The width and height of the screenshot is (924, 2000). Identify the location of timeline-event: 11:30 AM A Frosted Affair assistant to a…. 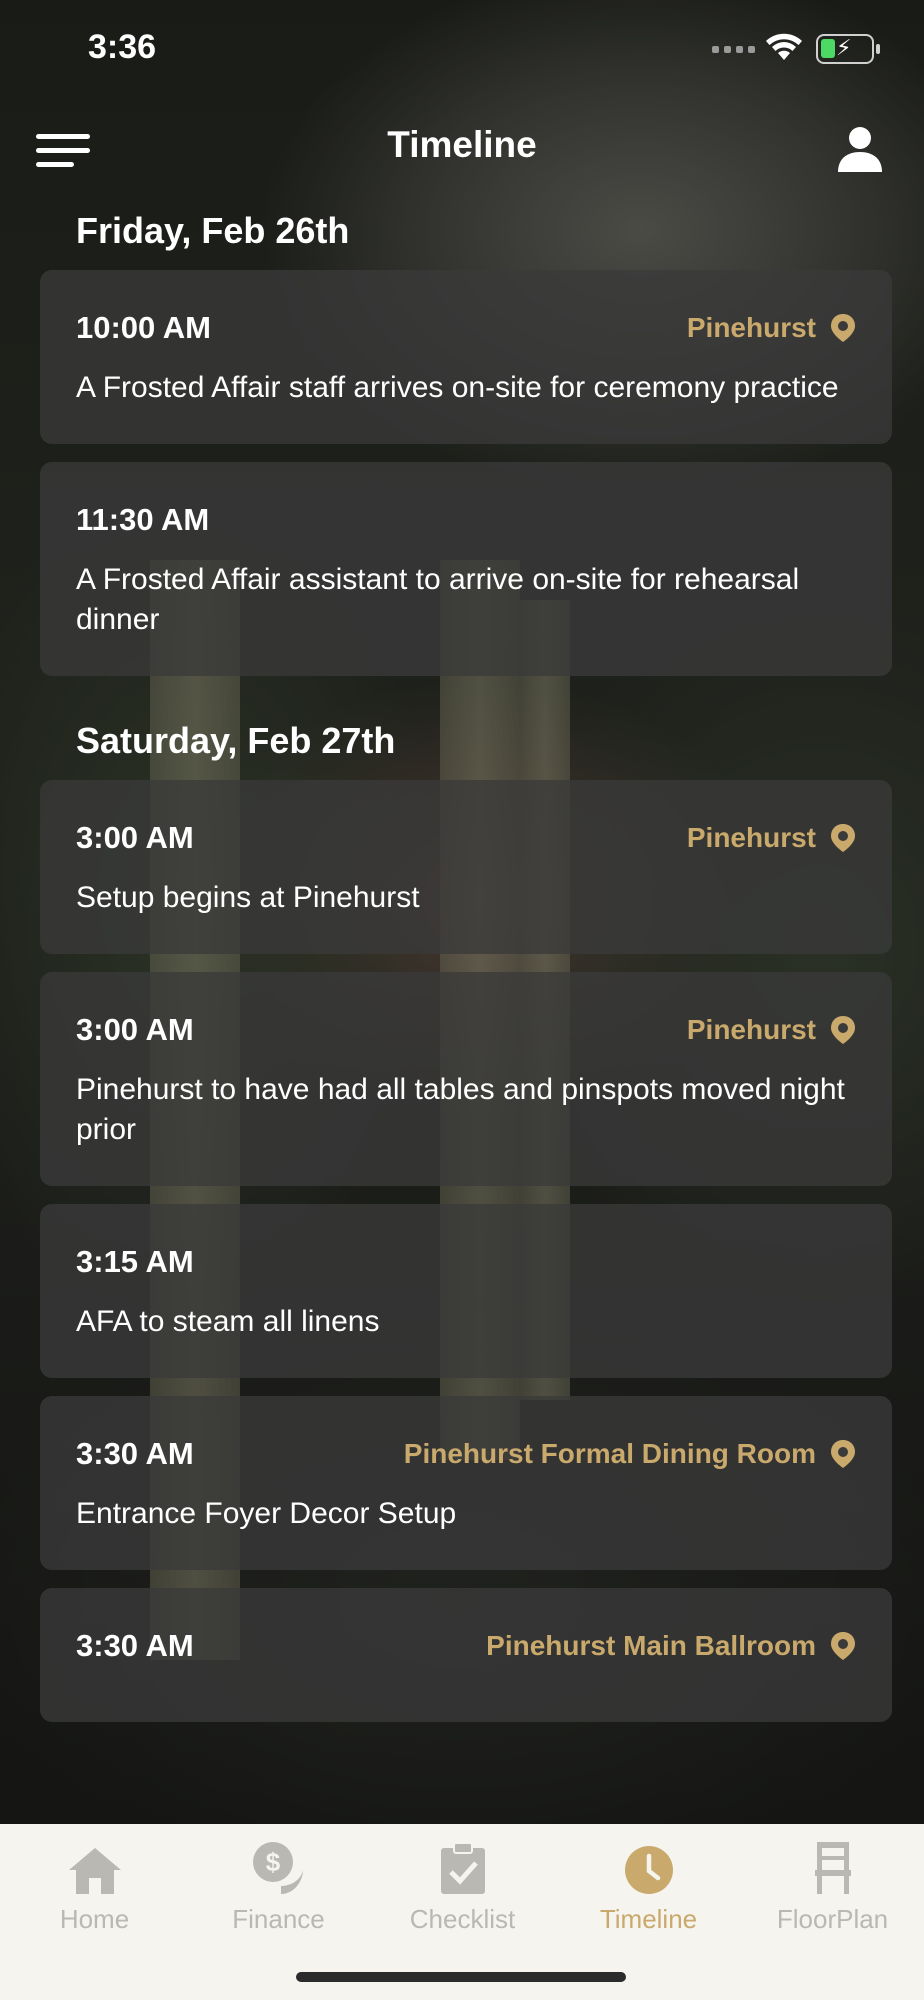
(466, 569).